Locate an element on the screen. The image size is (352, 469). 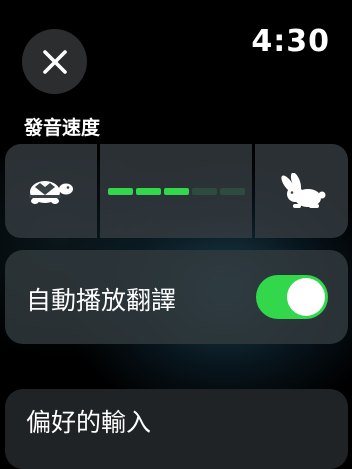
rabbit-icon is located at coordinates (302, 190).